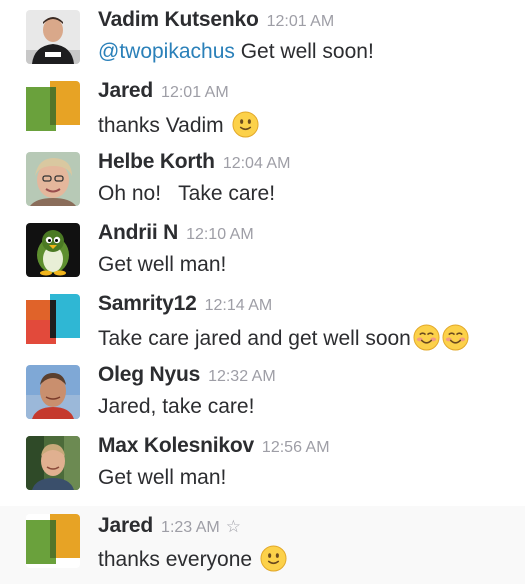  What do you see at coordinates (262, 461) in the screenshot?
I see `message-row: Max Kolesnikov 12:56 AM Get well man!` at bounding box center [262, 461].